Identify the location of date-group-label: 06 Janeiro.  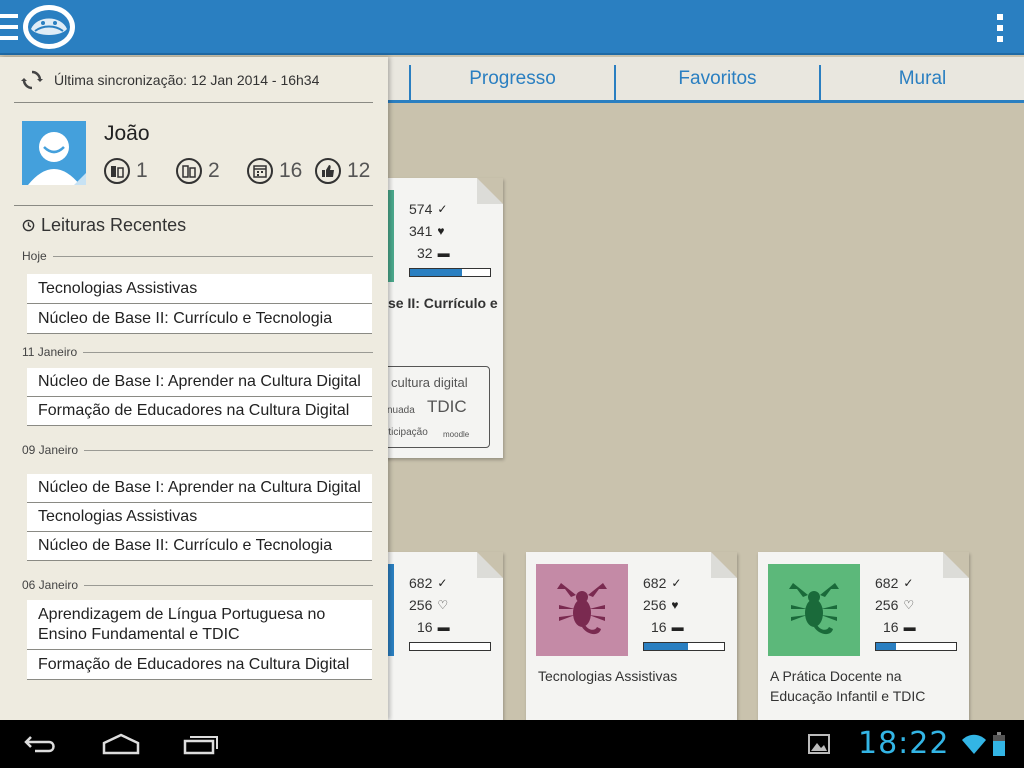
(197, 585).